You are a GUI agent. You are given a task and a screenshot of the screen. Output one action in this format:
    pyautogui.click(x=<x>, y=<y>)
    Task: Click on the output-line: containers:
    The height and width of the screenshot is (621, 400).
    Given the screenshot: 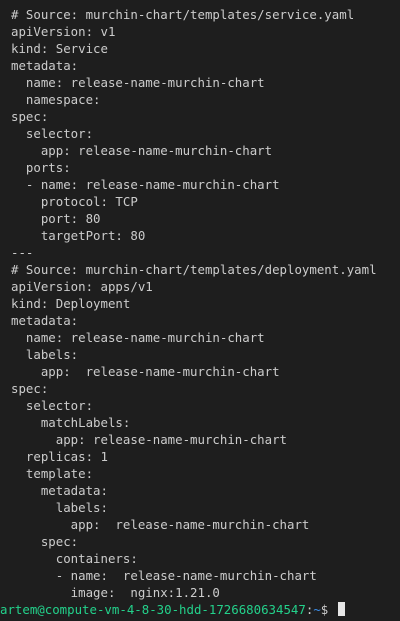 What is the action you would take?
    pyautogui.click(x=74, y=558)
    